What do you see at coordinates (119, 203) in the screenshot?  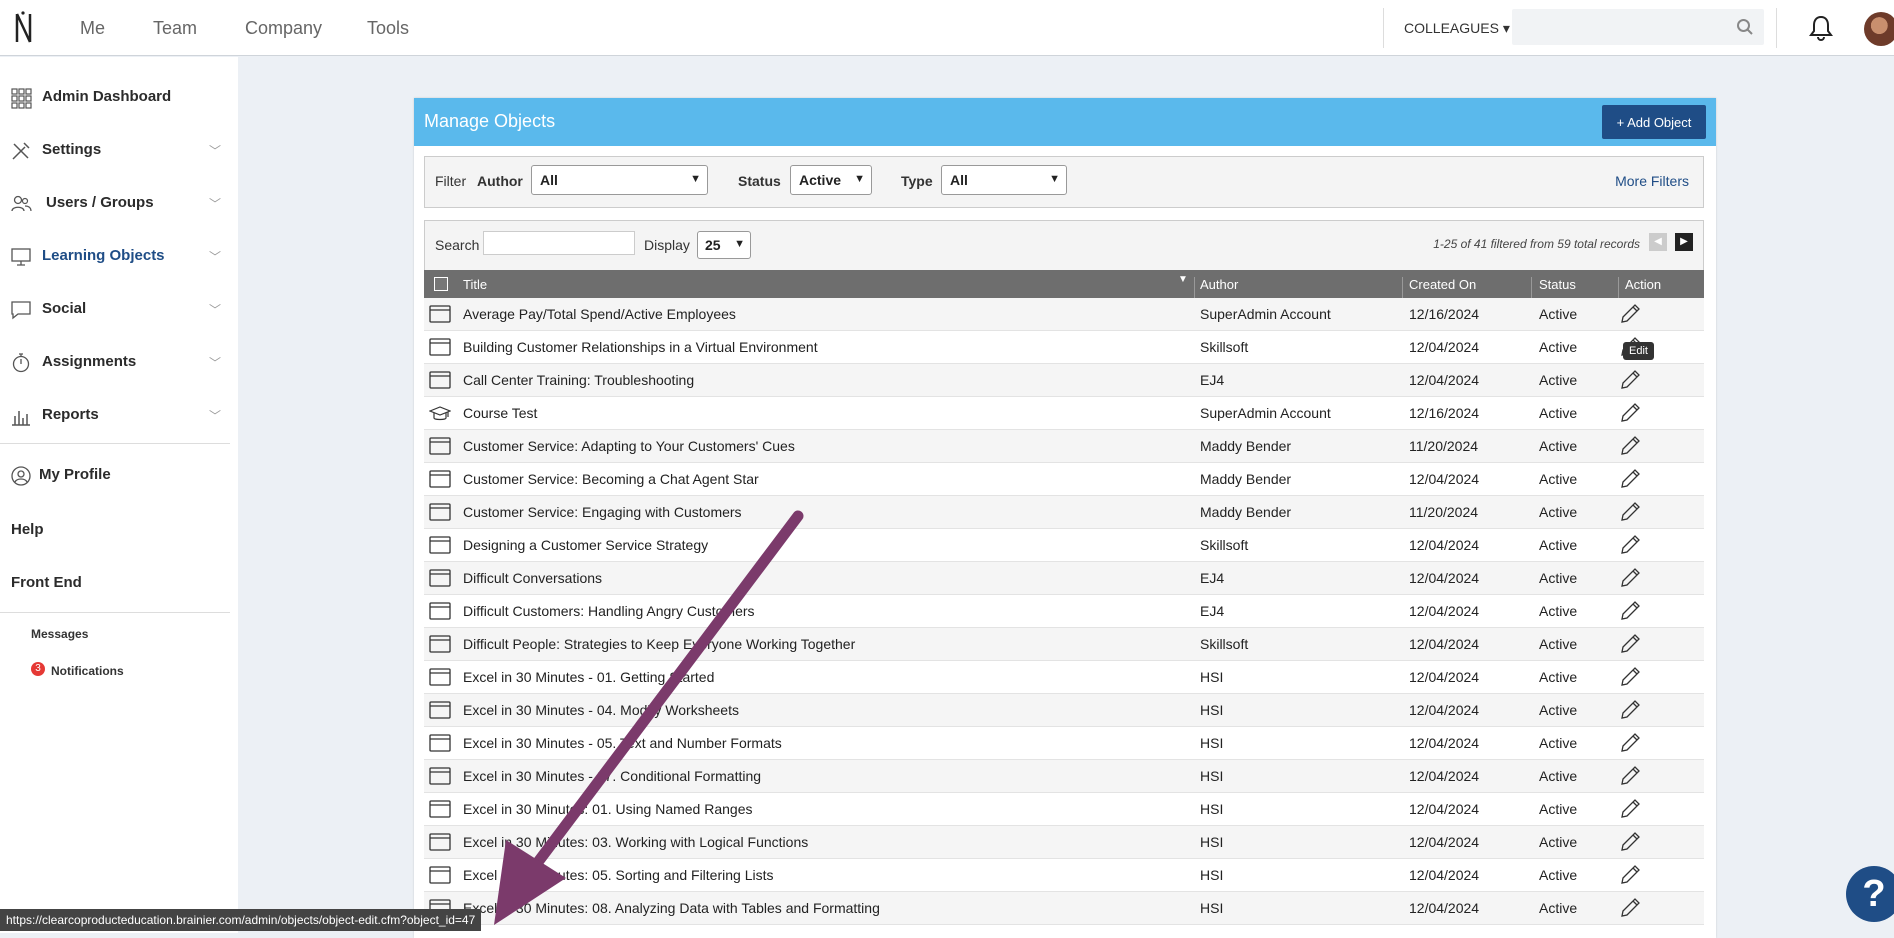 I see `sidebar-item-users-groups: Users / Groups ﹀` at bounding box center [119, 203].